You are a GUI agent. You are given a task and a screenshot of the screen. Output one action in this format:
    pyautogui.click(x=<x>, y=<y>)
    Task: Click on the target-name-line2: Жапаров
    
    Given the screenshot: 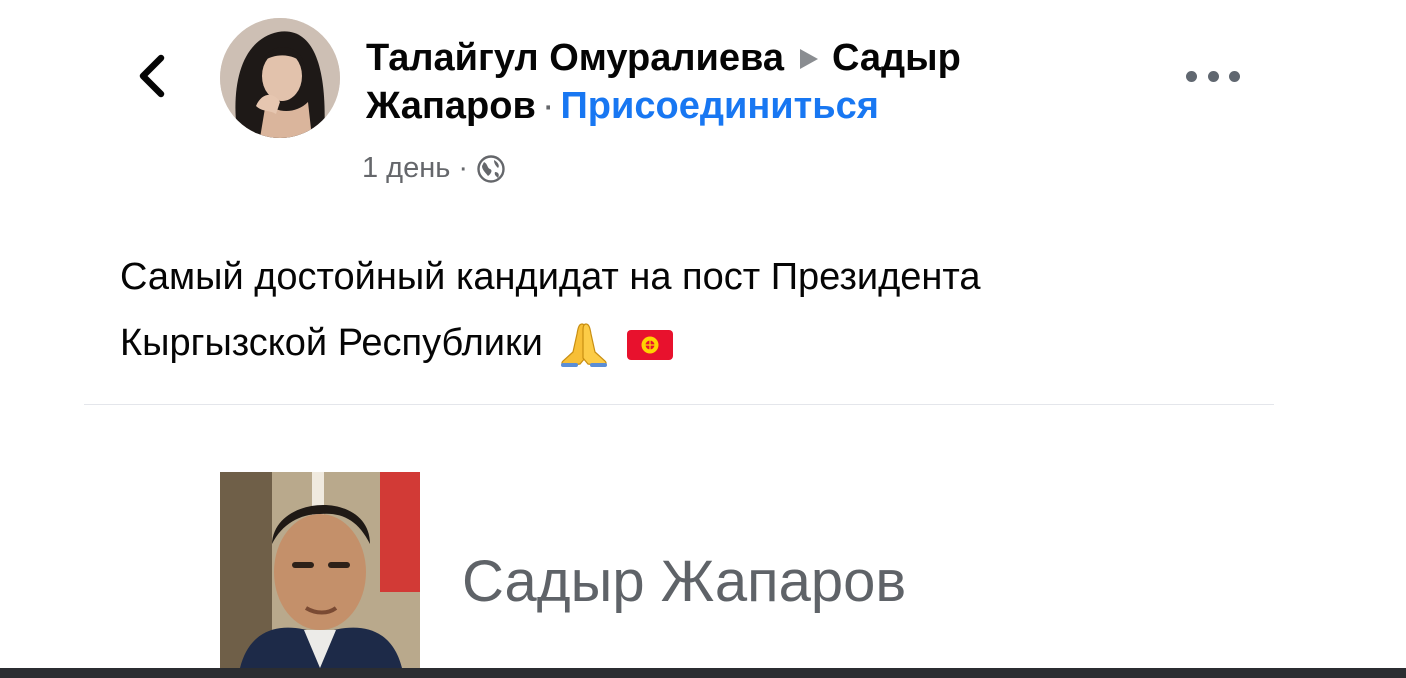 What is the action you would take?
    pyautogui.click(x=451, y=106)
    